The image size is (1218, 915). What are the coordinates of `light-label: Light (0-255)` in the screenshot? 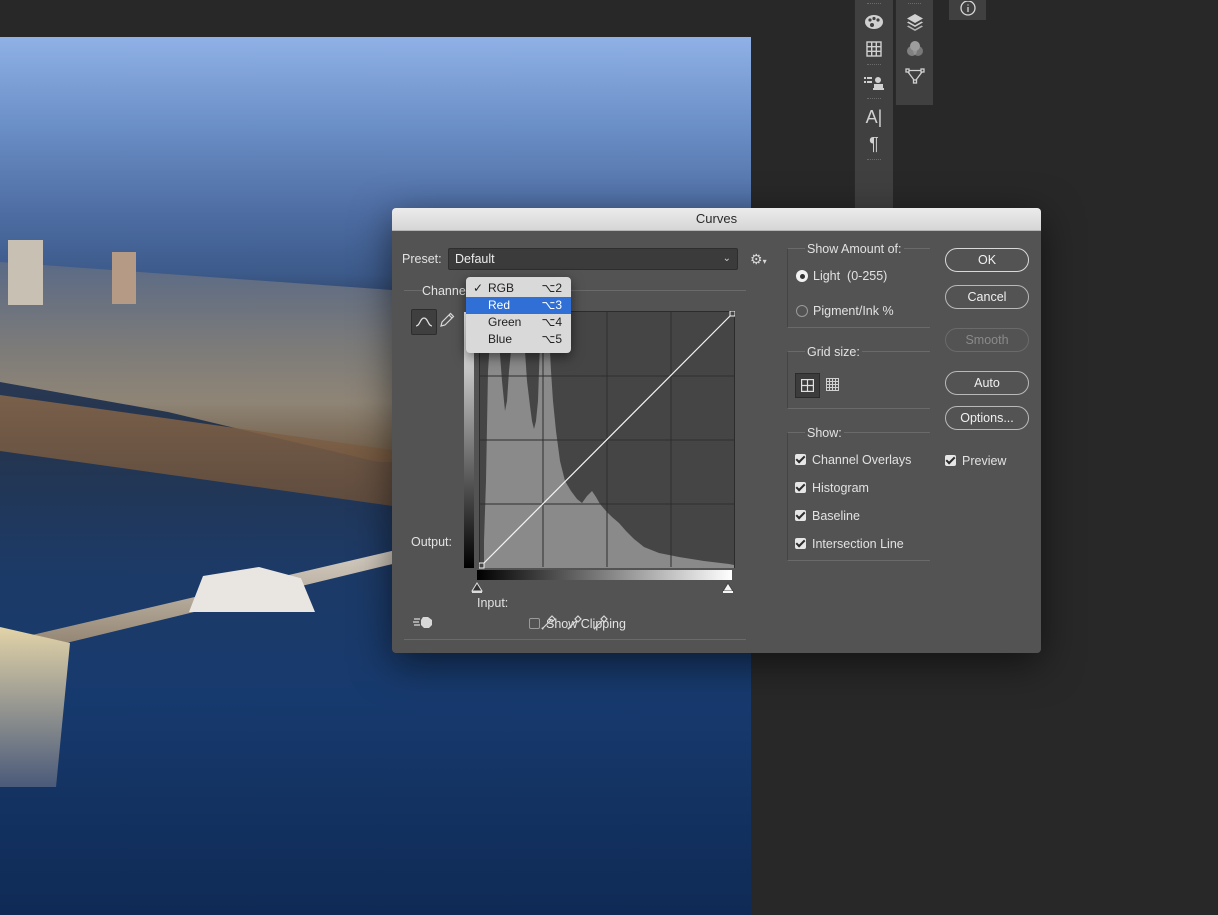 It's located at (850, 276).